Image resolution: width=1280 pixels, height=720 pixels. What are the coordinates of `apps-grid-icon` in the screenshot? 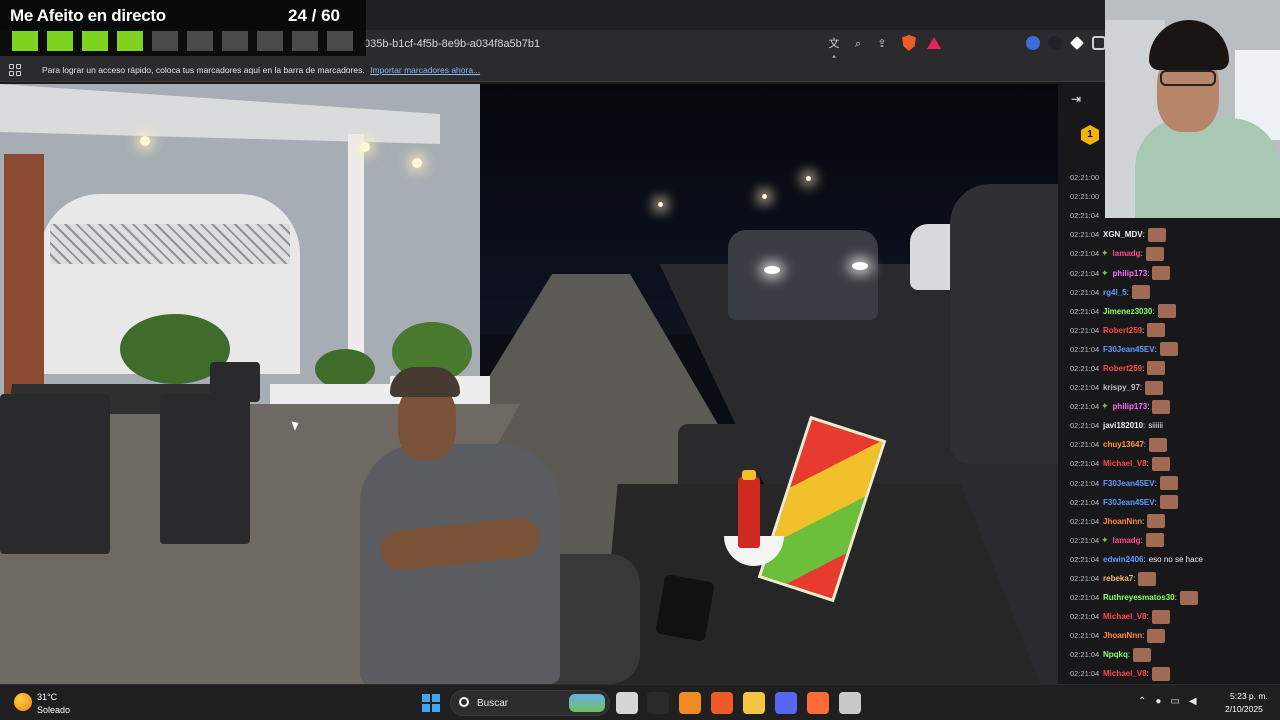 It's located at (15, 70).